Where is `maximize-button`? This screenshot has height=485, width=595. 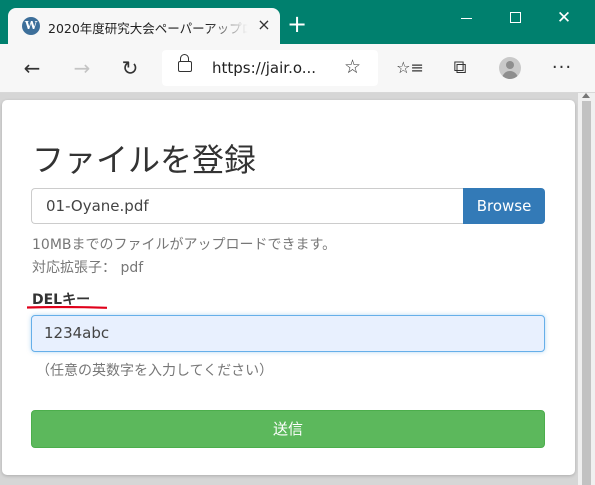 maximize-button is located at coordinates (515, 18).